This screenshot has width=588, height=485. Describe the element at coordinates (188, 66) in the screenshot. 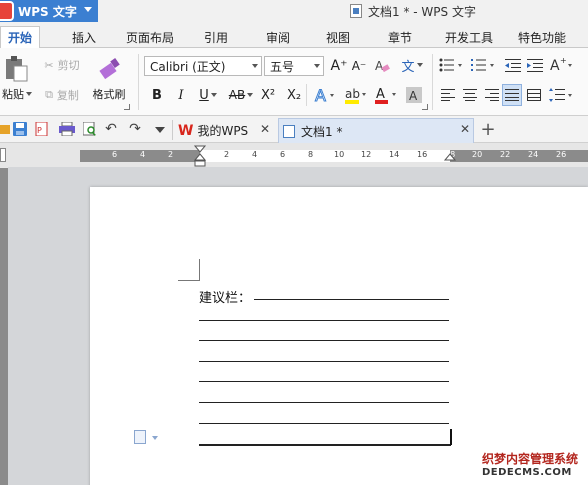

I see `font-name-value: Calibri (正文)` at that location.